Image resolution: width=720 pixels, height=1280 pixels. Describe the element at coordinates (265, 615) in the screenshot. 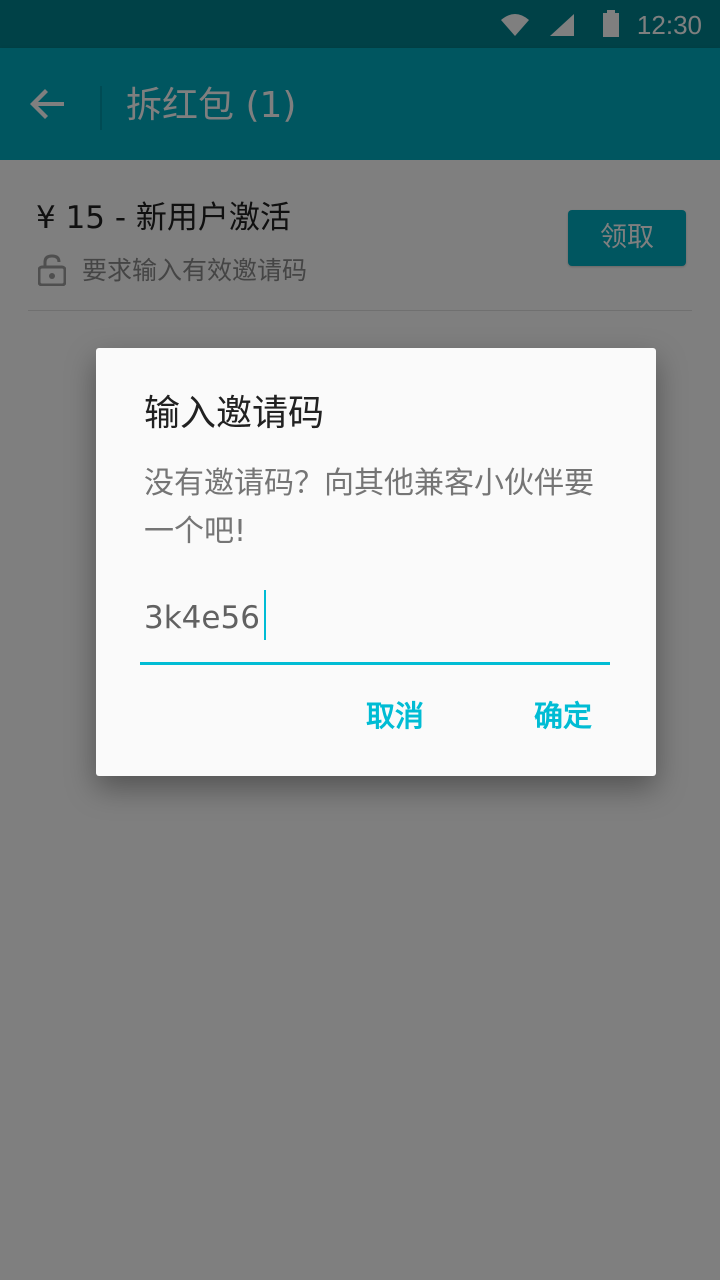

I see `text-cursor` at that location.